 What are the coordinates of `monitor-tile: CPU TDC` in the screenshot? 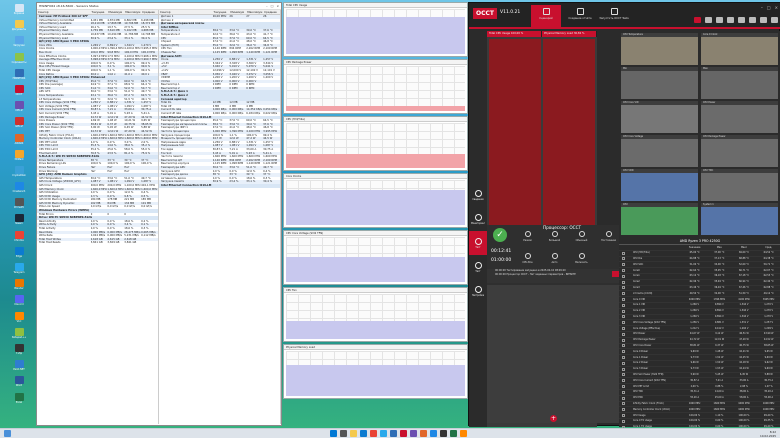 It's located at (739, 185).